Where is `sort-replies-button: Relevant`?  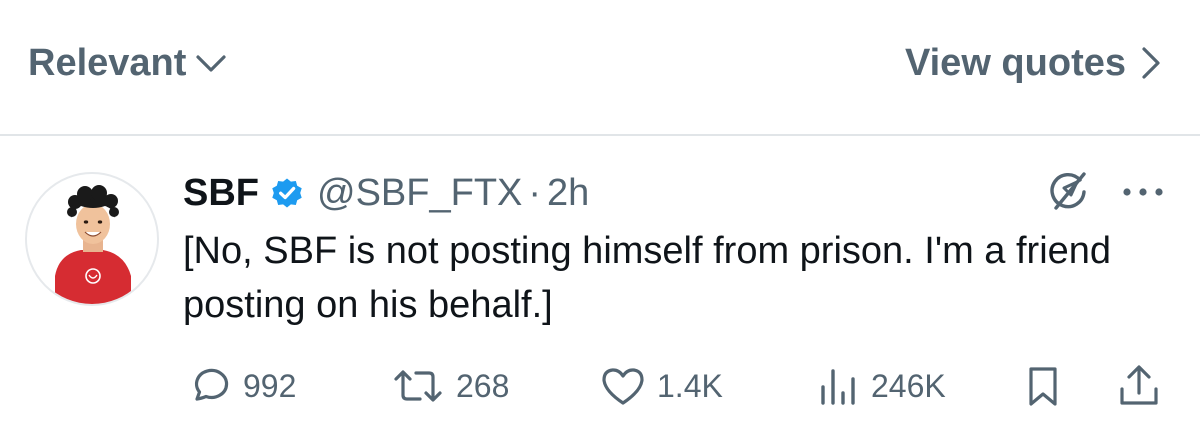 sort-replies-button: Relevant is located at coordinates (128, 63).